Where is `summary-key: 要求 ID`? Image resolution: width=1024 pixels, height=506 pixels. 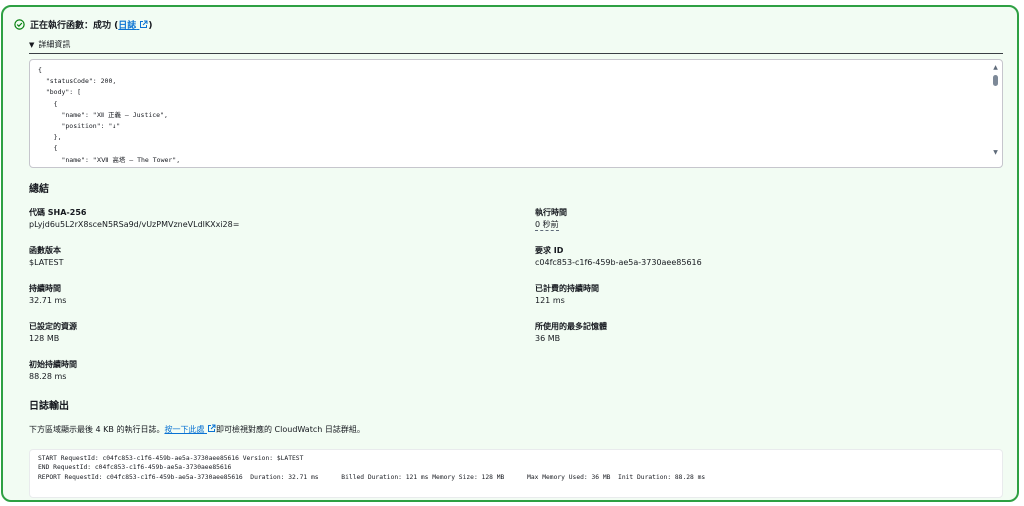
summary-key: 要求 ID is located at coordinates (549, 250).